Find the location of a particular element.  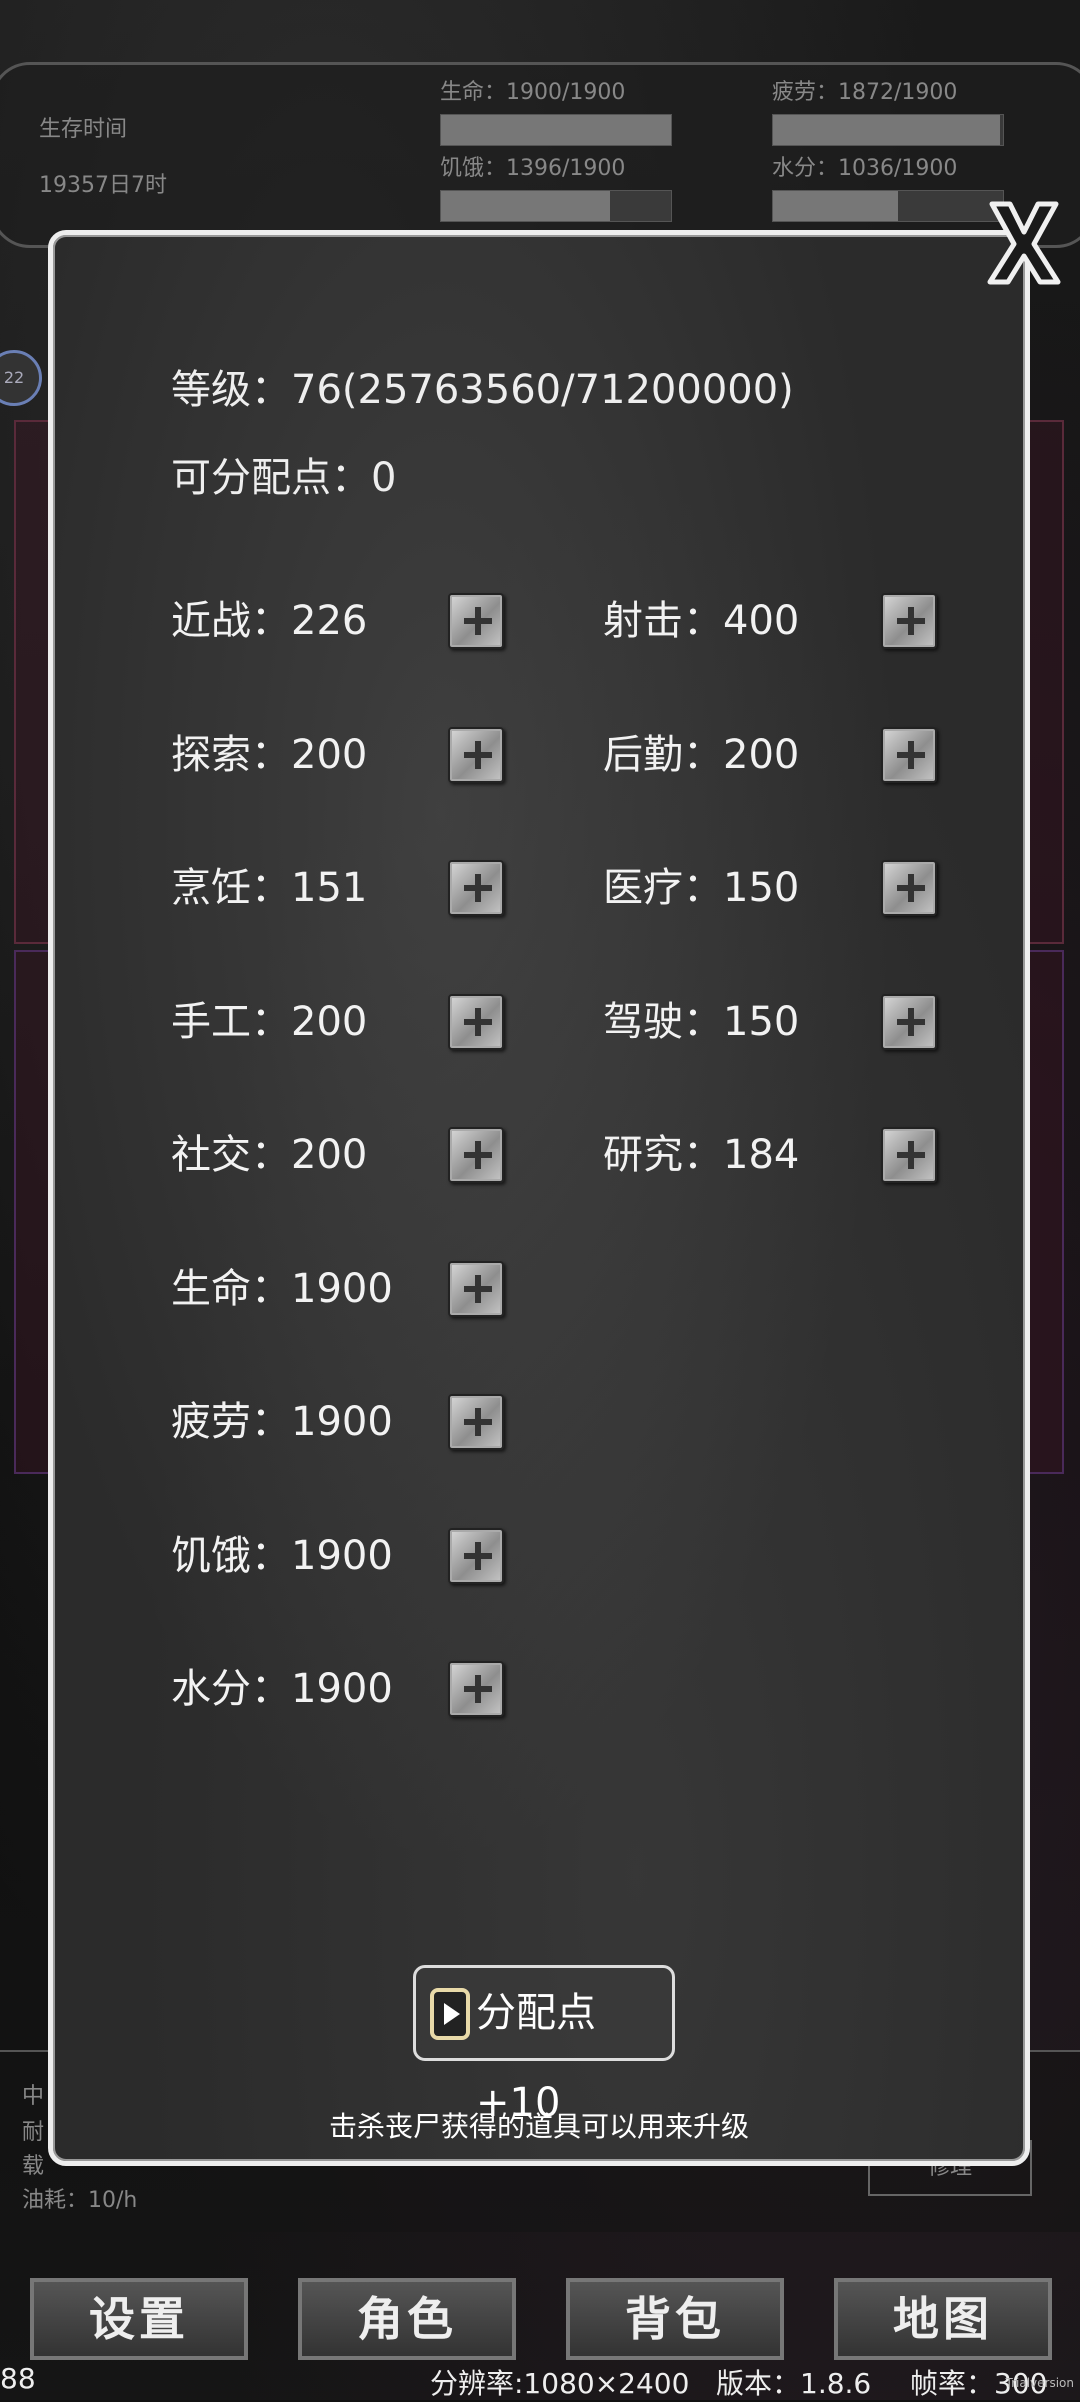

trial-watermark: Trialversion is located at coordinates (1039, 2383).